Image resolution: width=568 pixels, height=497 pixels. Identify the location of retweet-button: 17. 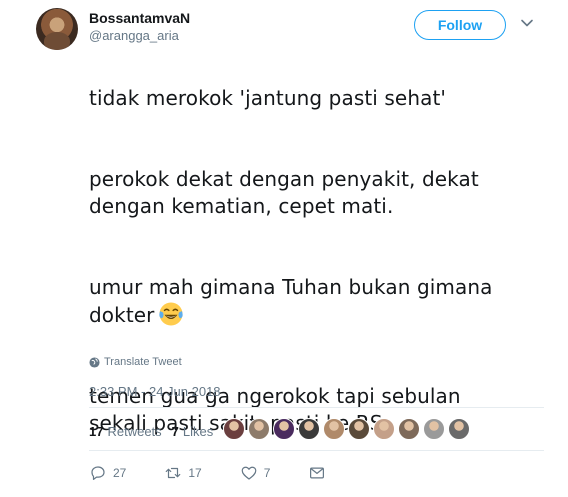
(183, 473).